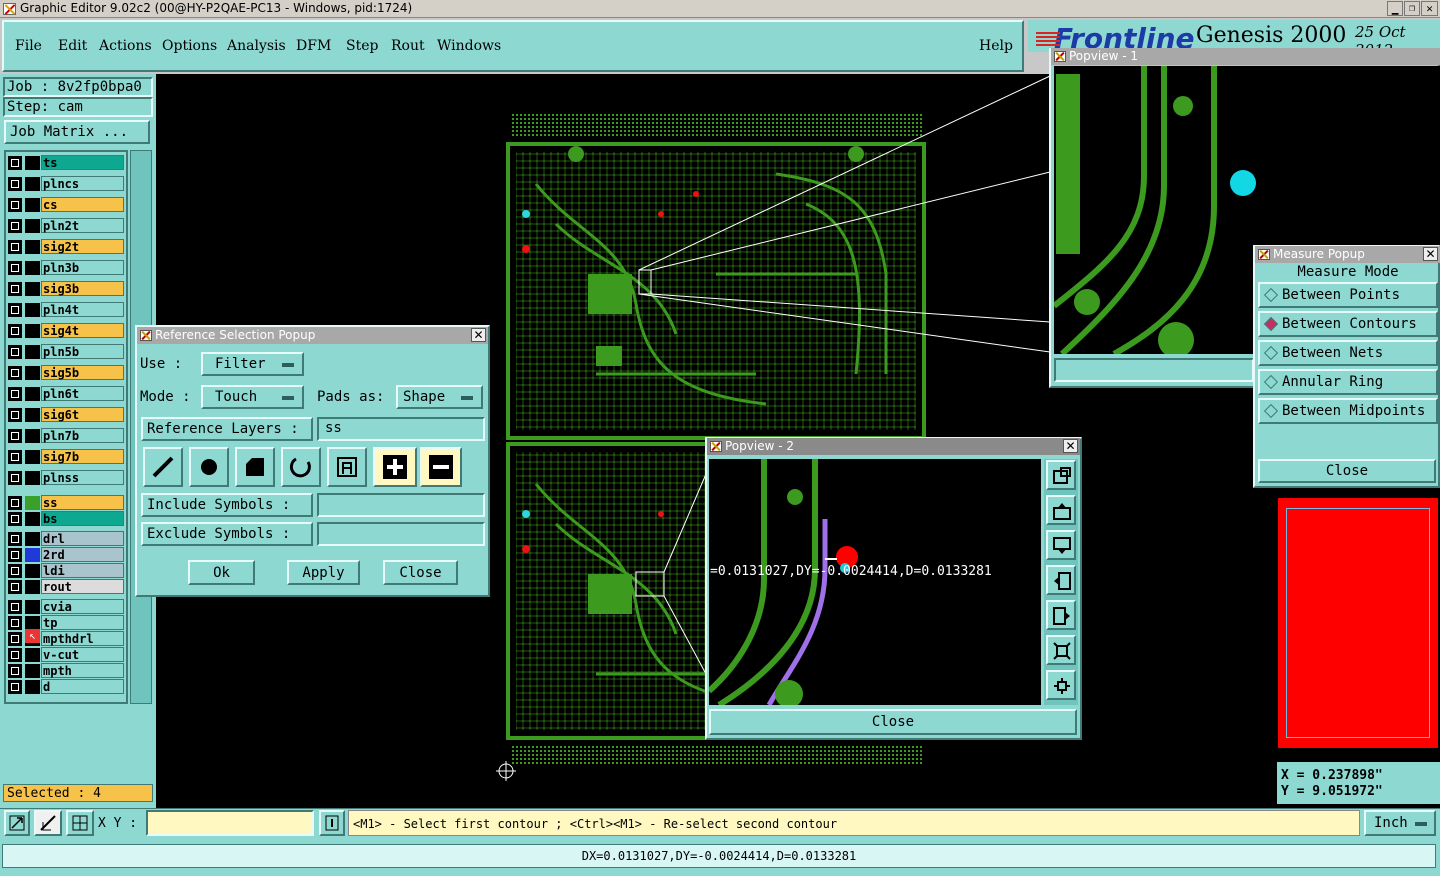 The width and height of the screenshot is (1440, 876). I want to click on layer-name: pln2t, so click(82, 225).